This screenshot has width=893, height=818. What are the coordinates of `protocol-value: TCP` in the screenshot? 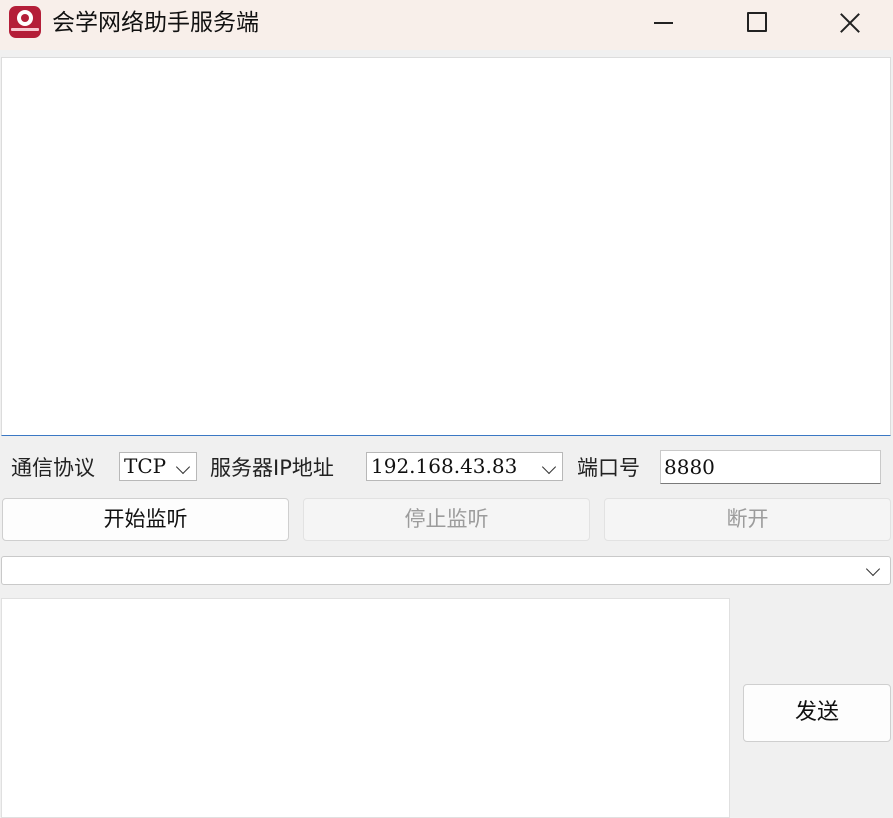 It's located at (145, 466).